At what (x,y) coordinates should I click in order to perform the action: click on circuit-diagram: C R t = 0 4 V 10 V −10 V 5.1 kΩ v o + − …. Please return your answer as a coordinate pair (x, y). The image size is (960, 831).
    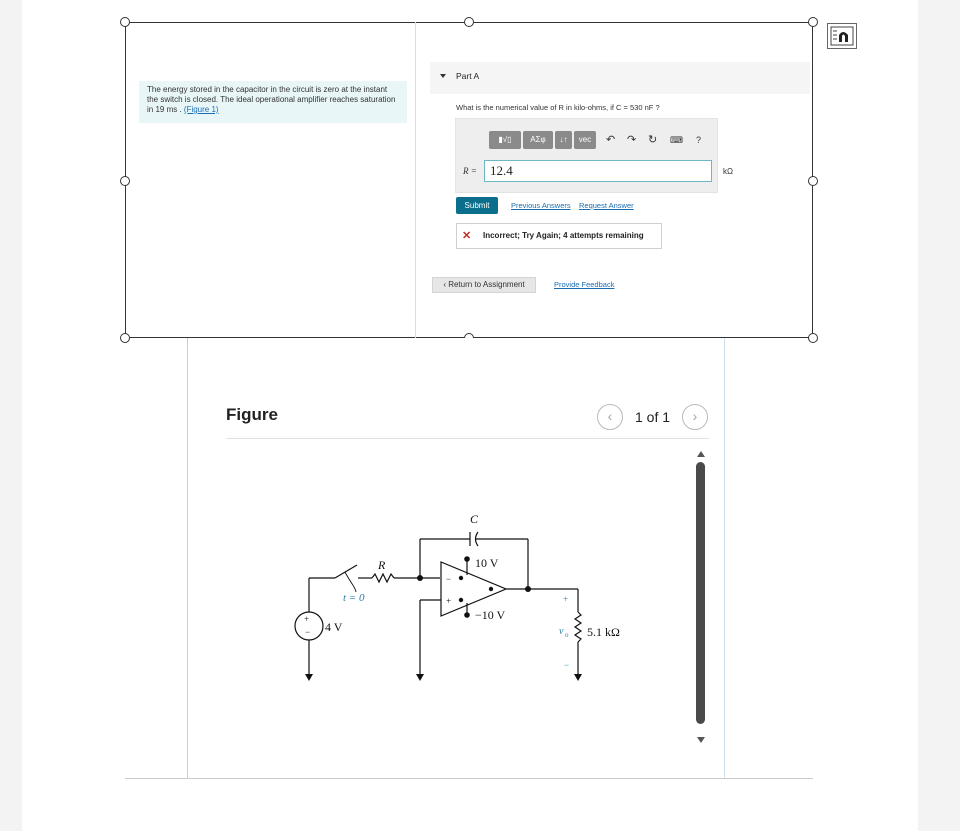
    Looking at the image, I should click on (457, 596).